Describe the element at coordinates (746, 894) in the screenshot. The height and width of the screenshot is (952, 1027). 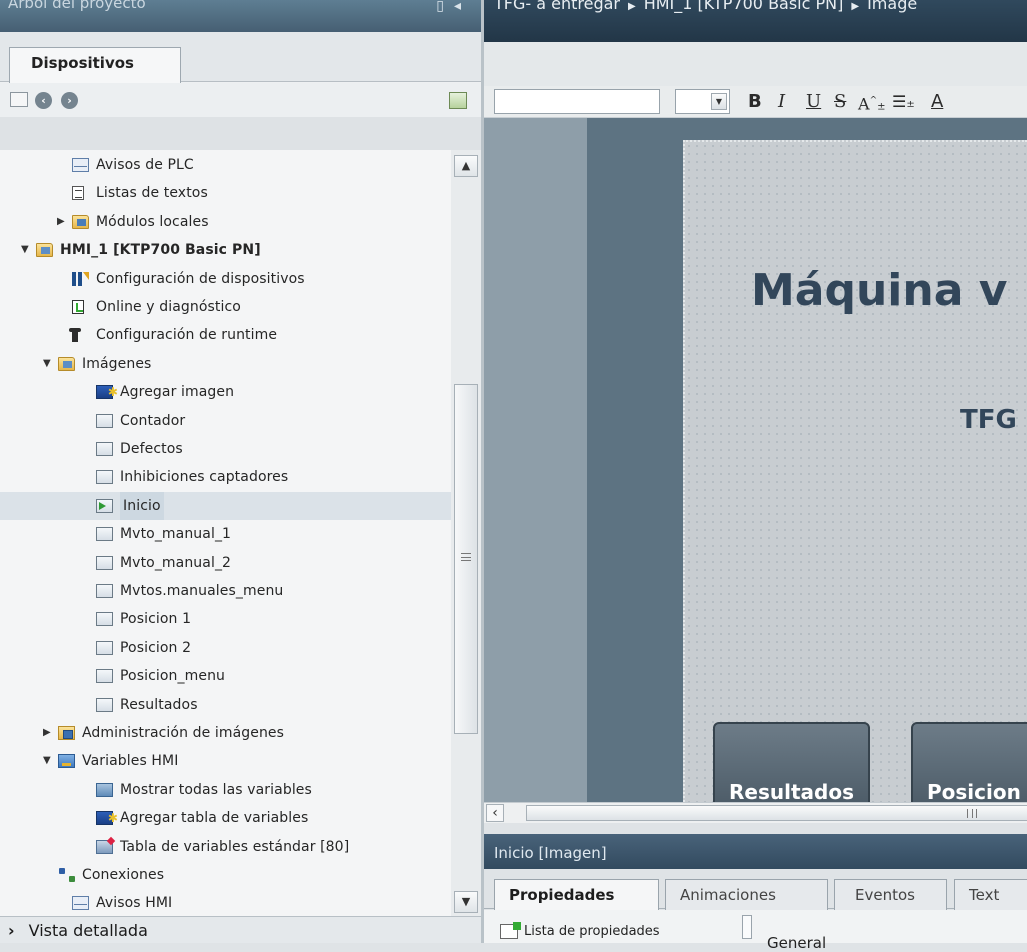
I see `tab-animaciones: Animaciones` at that location.